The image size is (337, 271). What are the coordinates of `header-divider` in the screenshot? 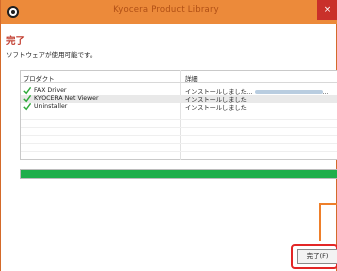 It's located at (179, 82).